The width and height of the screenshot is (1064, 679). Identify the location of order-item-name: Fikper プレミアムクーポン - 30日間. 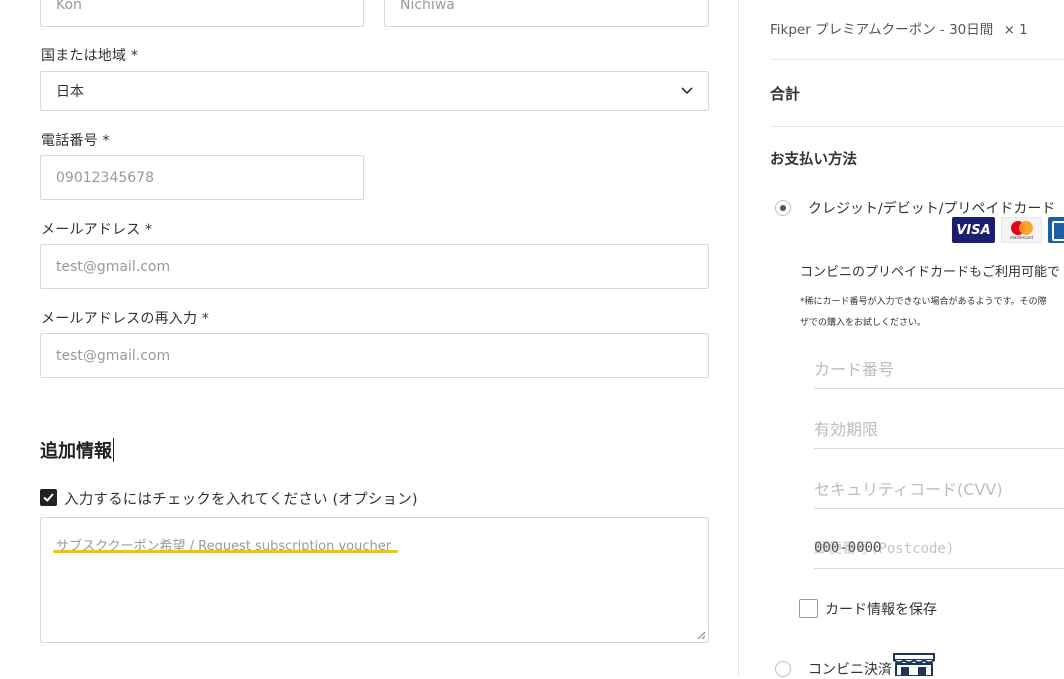
(882, 30).